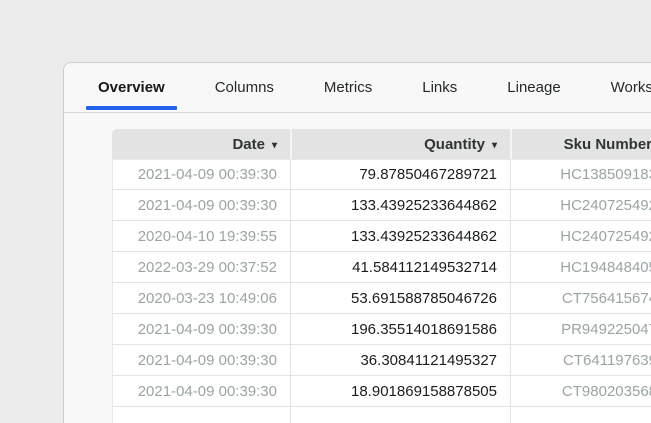 The height and width of the screenshot is (423, 651). Describe the element at coordinates (248, 144) in the screenshot. I see `column-label: Date` at that location.